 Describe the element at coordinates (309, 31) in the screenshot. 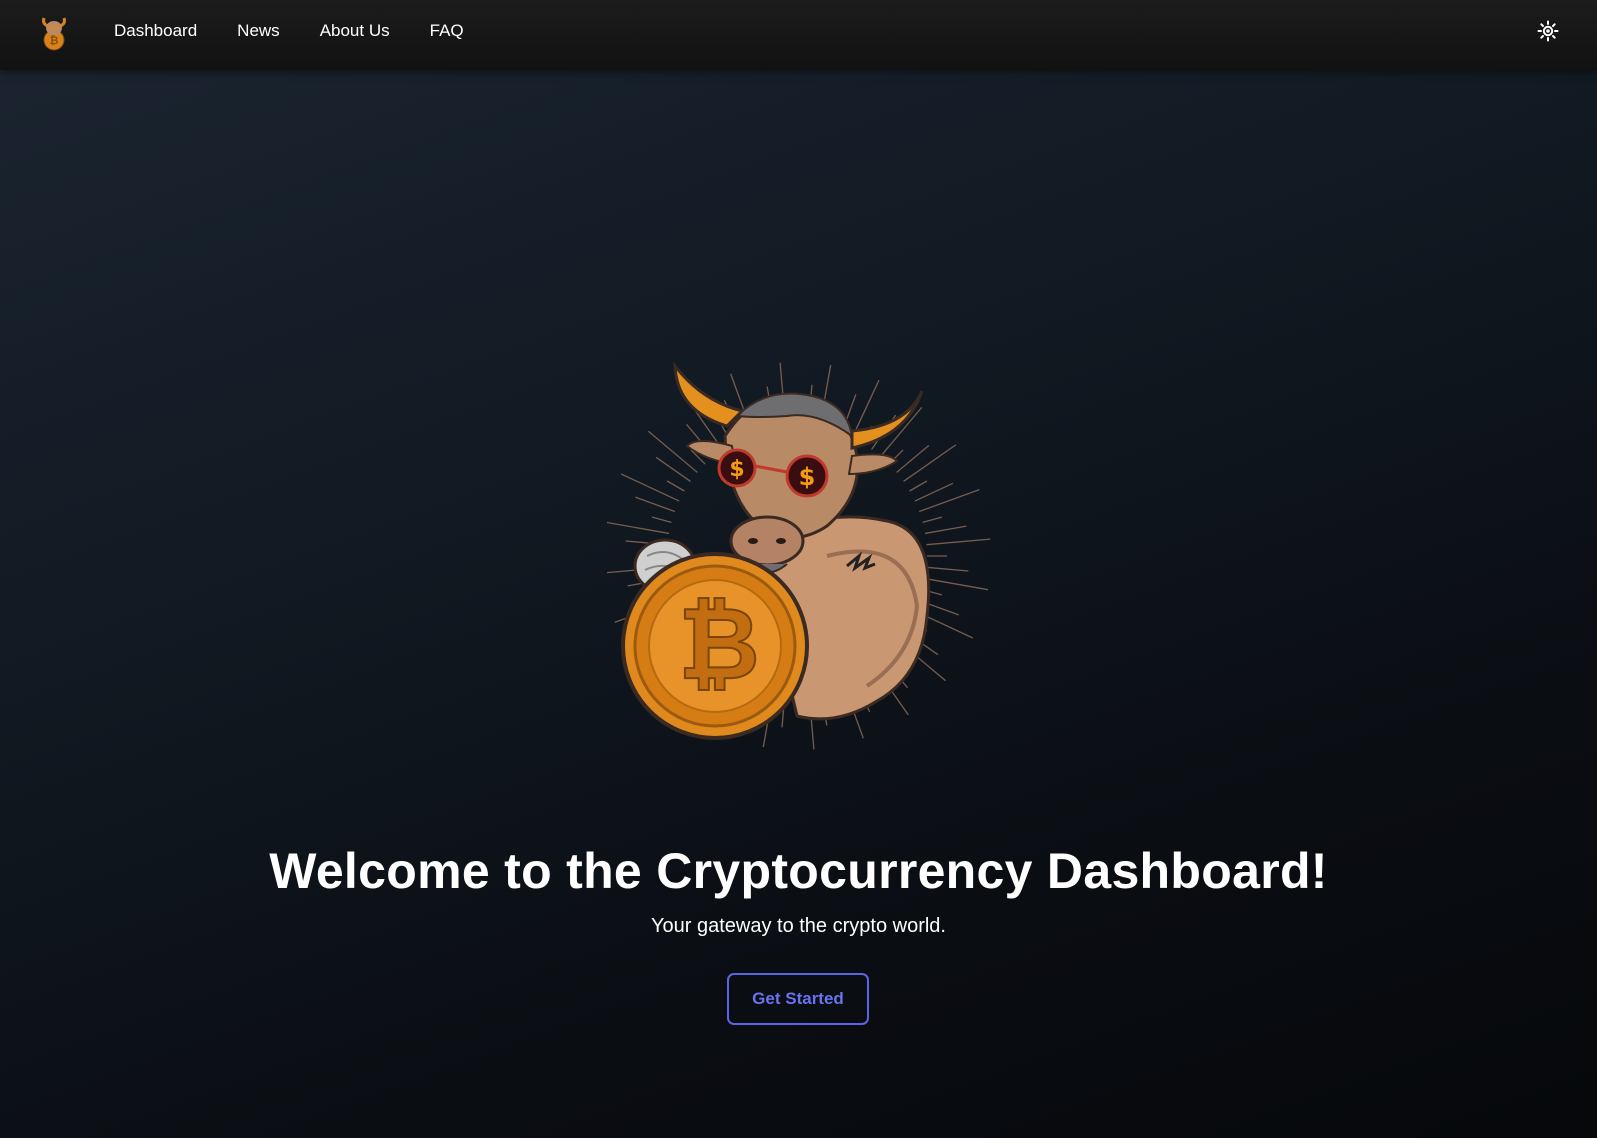

I see `nav-links: Dashboard News About Us FAQ` at that location.